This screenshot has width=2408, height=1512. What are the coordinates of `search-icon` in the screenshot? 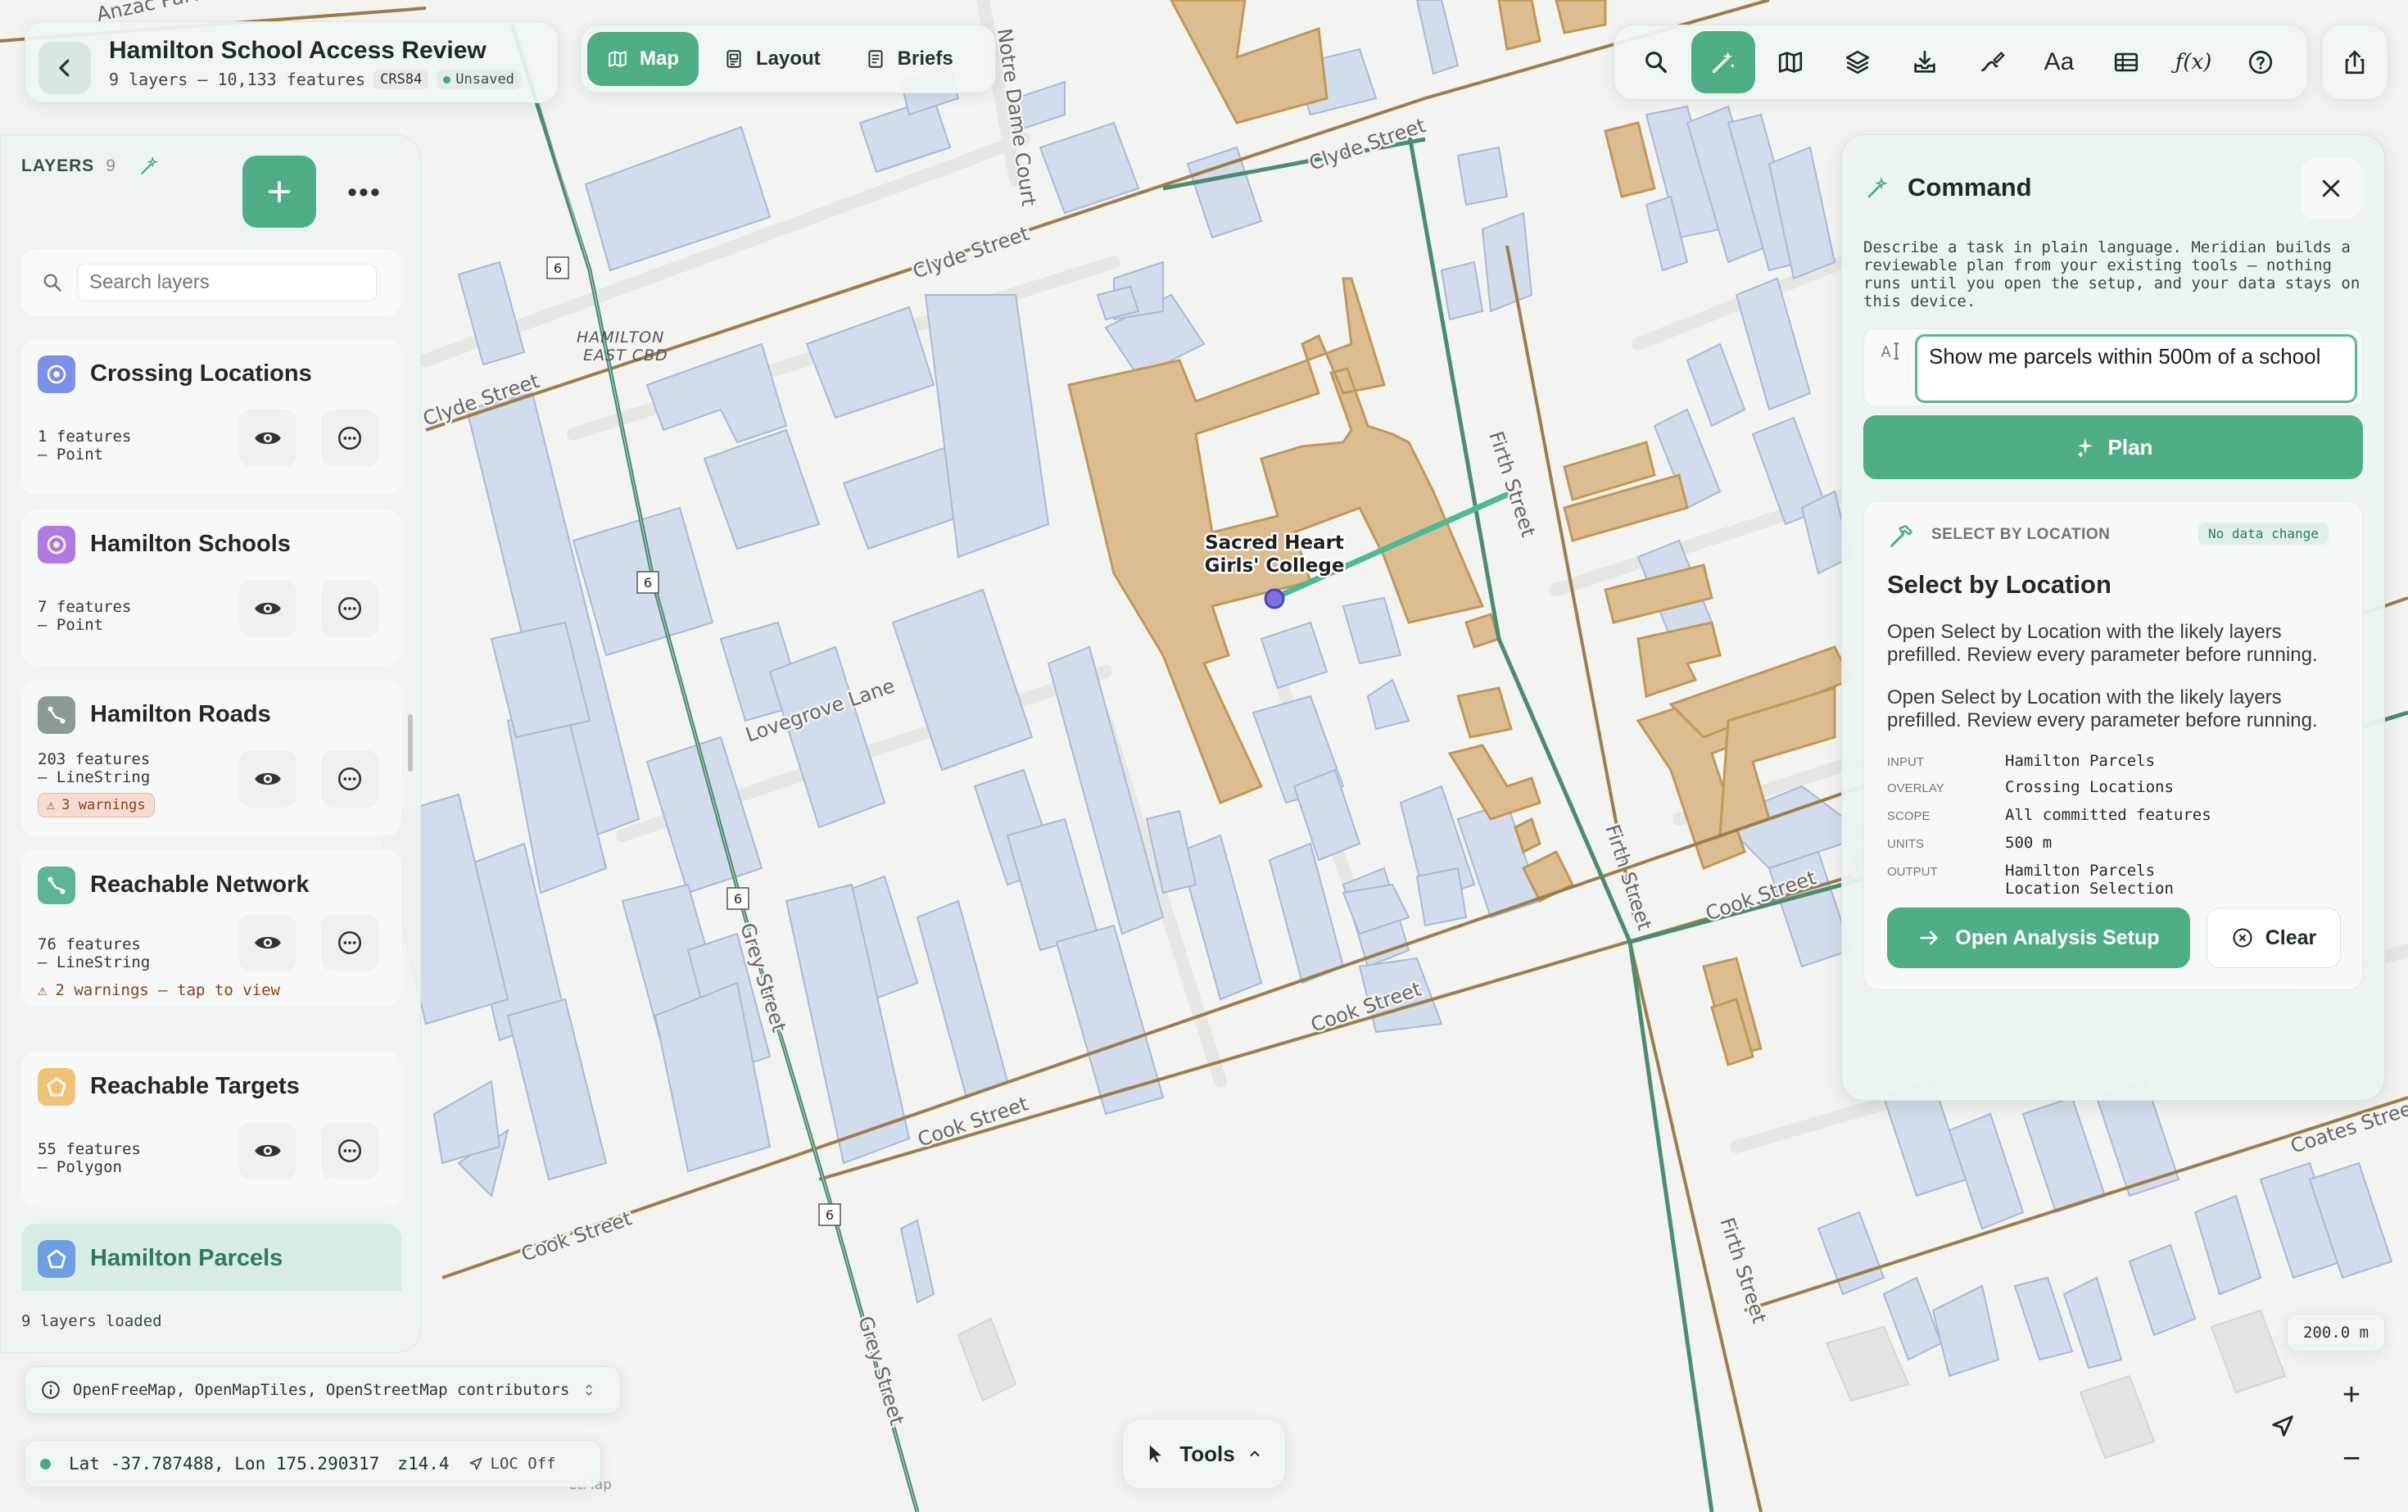 It's located at (1656, 63).